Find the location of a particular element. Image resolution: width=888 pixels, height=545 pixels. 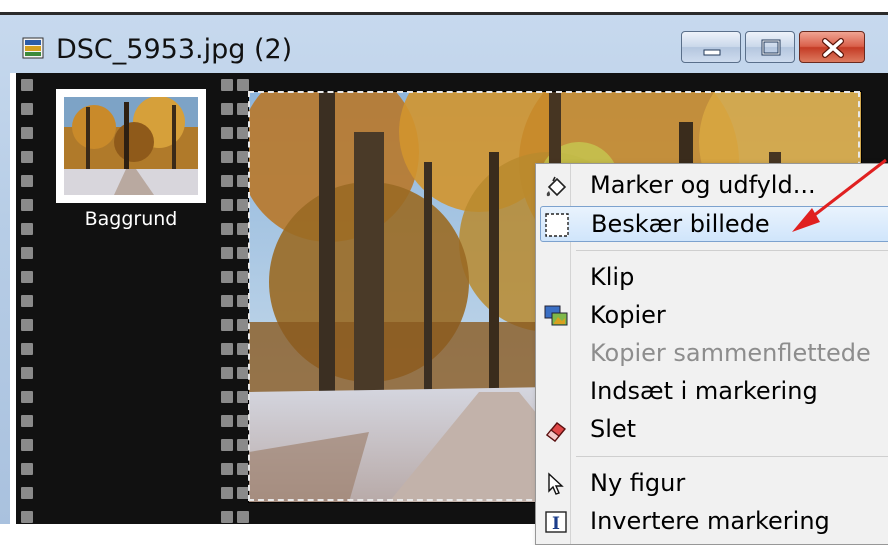

layer-name: Baggrund is located at coordinates (131, 219).